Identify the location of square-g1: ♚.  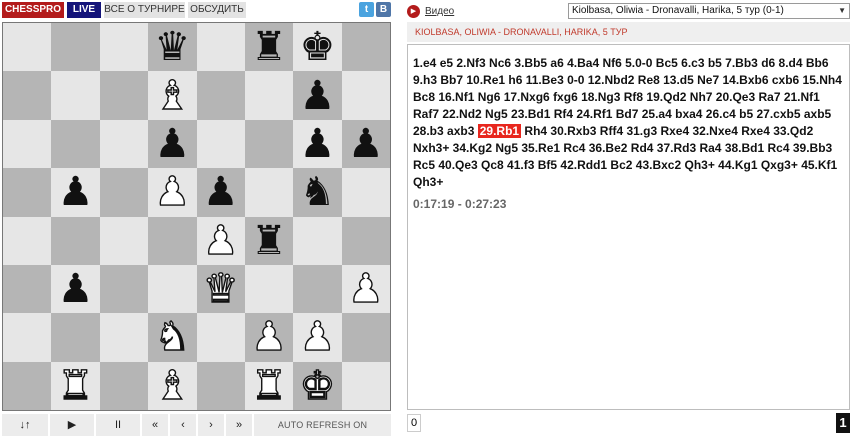
(317, 385).